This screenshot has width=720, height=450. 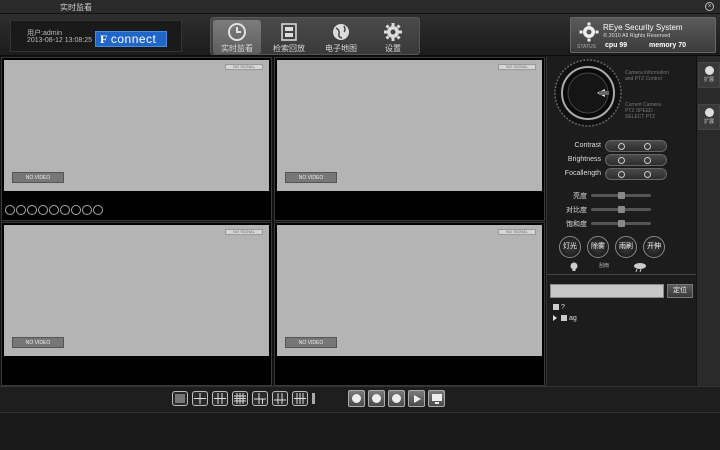 I want to click on close-video-icon, so click(x=98, y=210).